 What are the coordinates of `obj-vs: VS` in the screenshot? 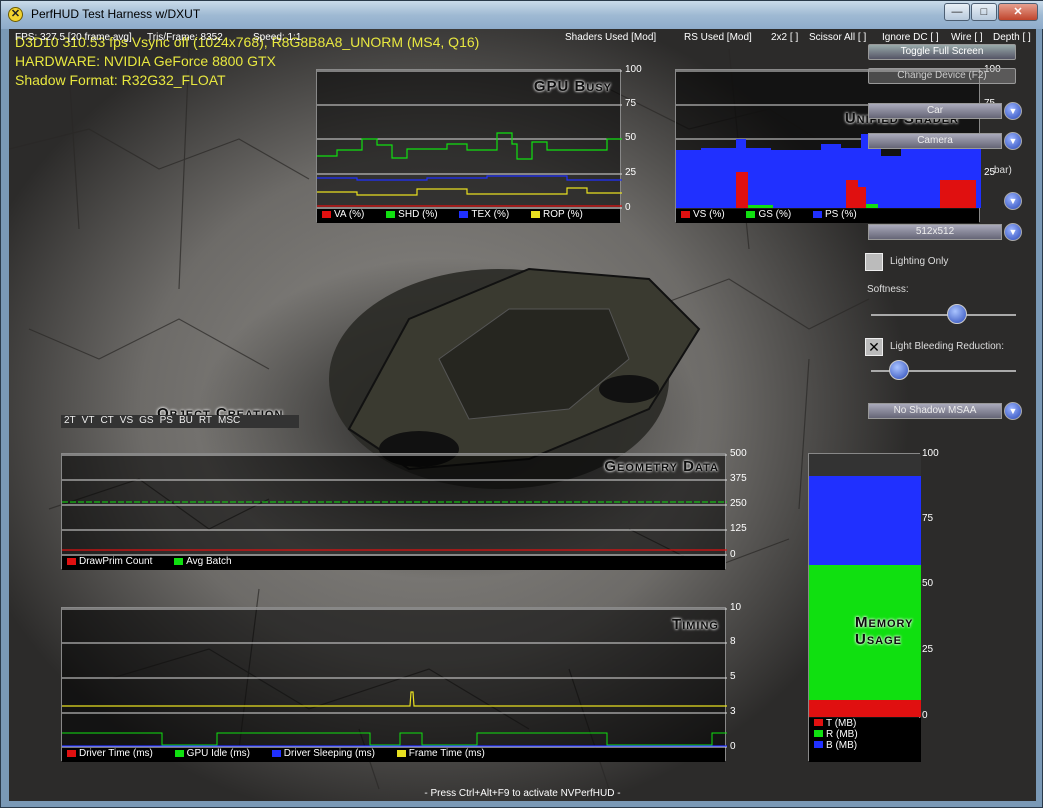 It's located at (126, 420).